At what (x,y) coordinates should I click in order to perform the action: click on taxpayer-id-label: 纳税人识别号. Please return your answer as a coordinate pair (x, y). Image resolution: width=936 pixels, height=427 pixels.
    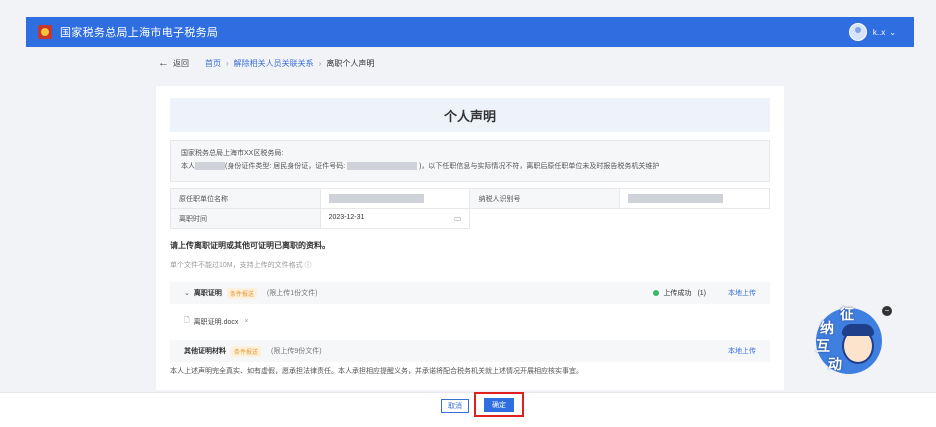
    Looking at the image, I should click on (545, 198).